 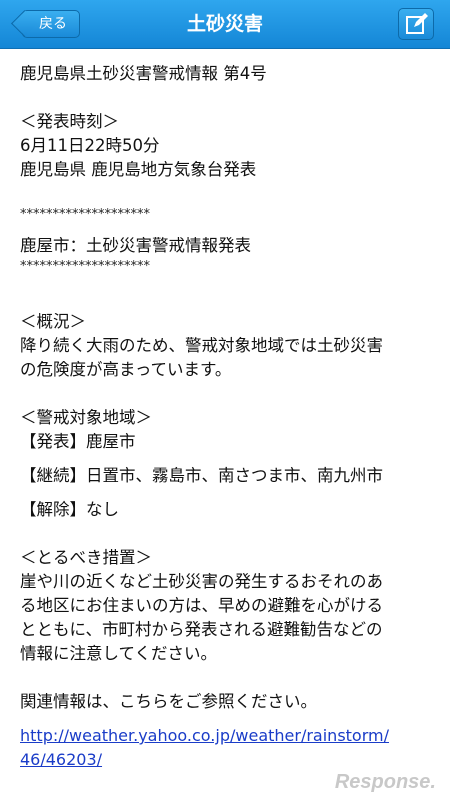 I want to click on measures-text-2: る地区にお住まいの方は、早めの避難を心がける, so click(x=201, y=605).